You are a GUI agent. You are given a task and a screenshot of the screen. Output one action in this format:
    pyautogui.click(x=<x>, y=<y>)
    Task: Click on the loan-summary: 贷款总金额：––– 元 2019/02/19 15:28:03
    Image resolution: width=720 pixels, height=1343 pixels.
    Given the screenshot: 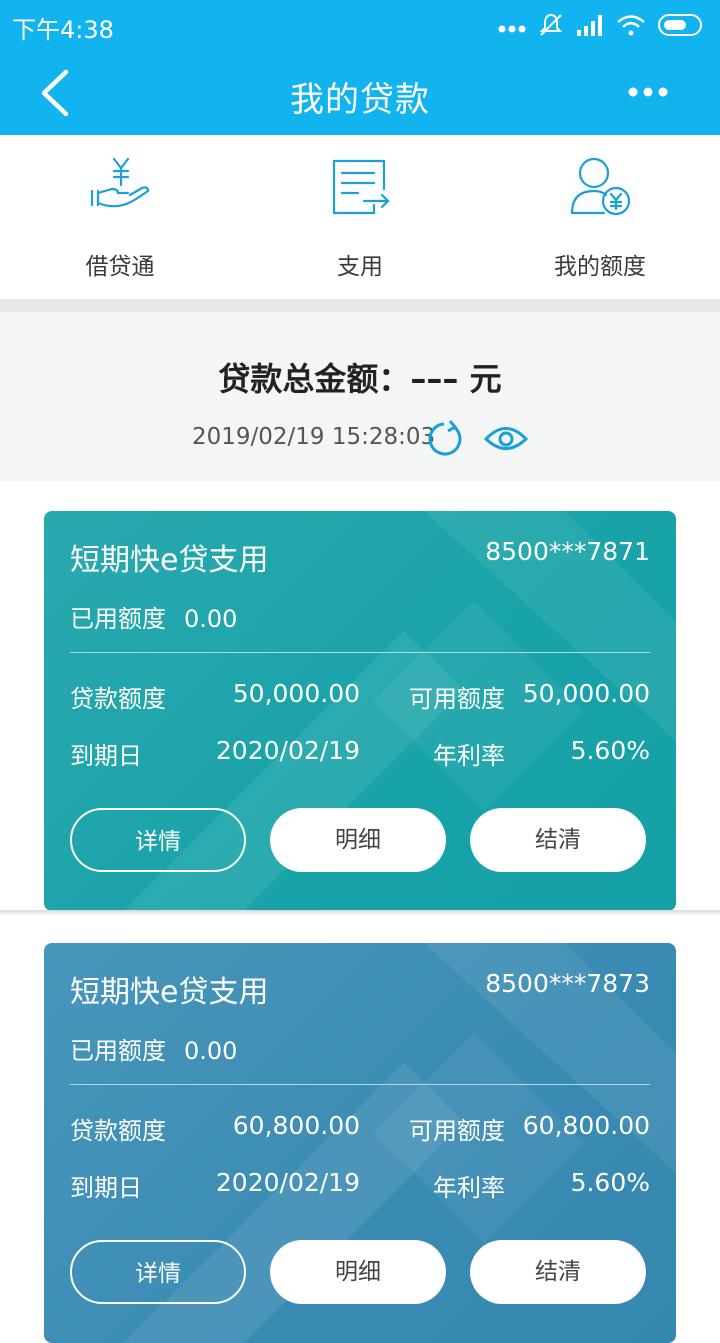 What is the action you would take?
    pyautogui.click(x=360, y=396)
    